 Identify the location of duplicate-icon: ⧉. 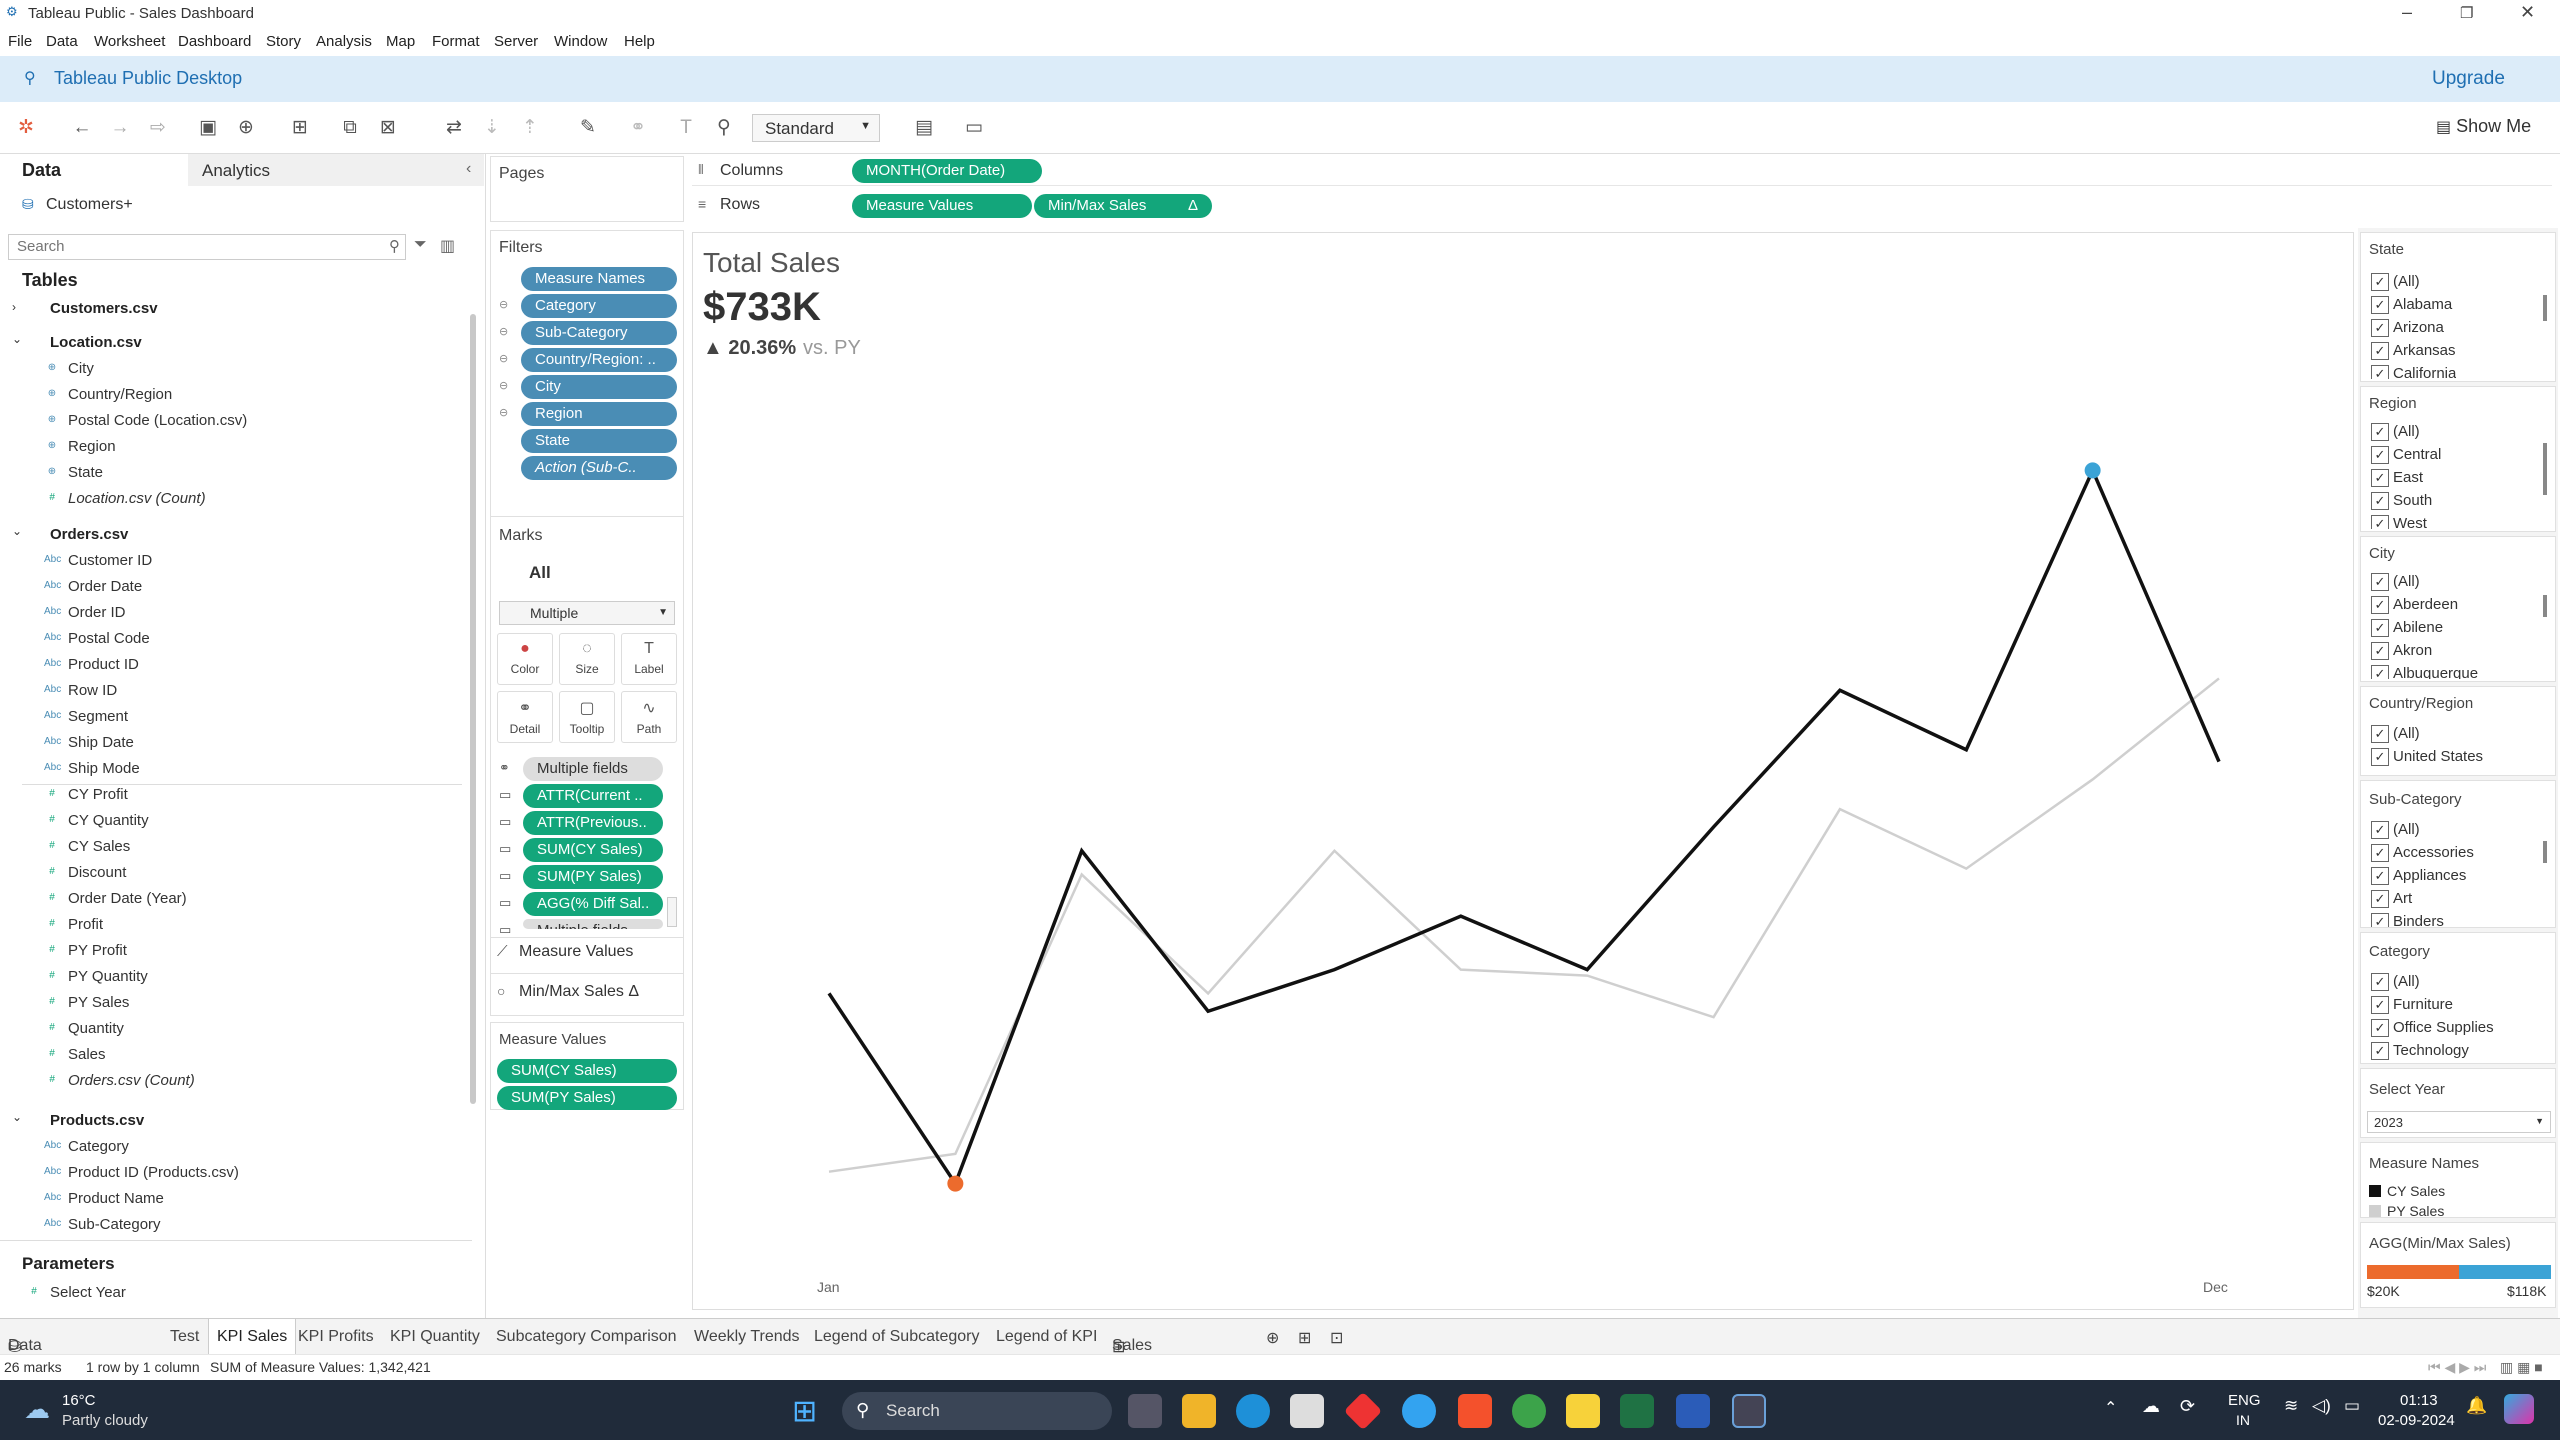
(350, 128).